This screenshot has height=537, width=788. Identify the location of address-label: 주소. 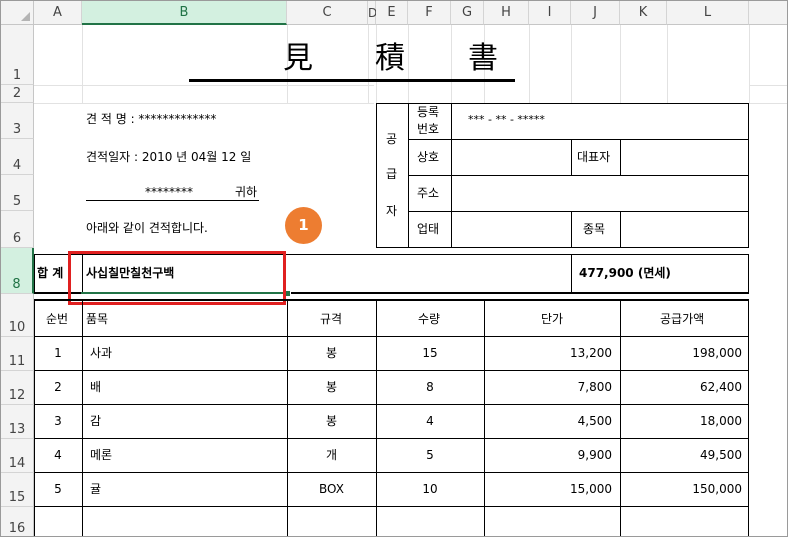
(428, 193).